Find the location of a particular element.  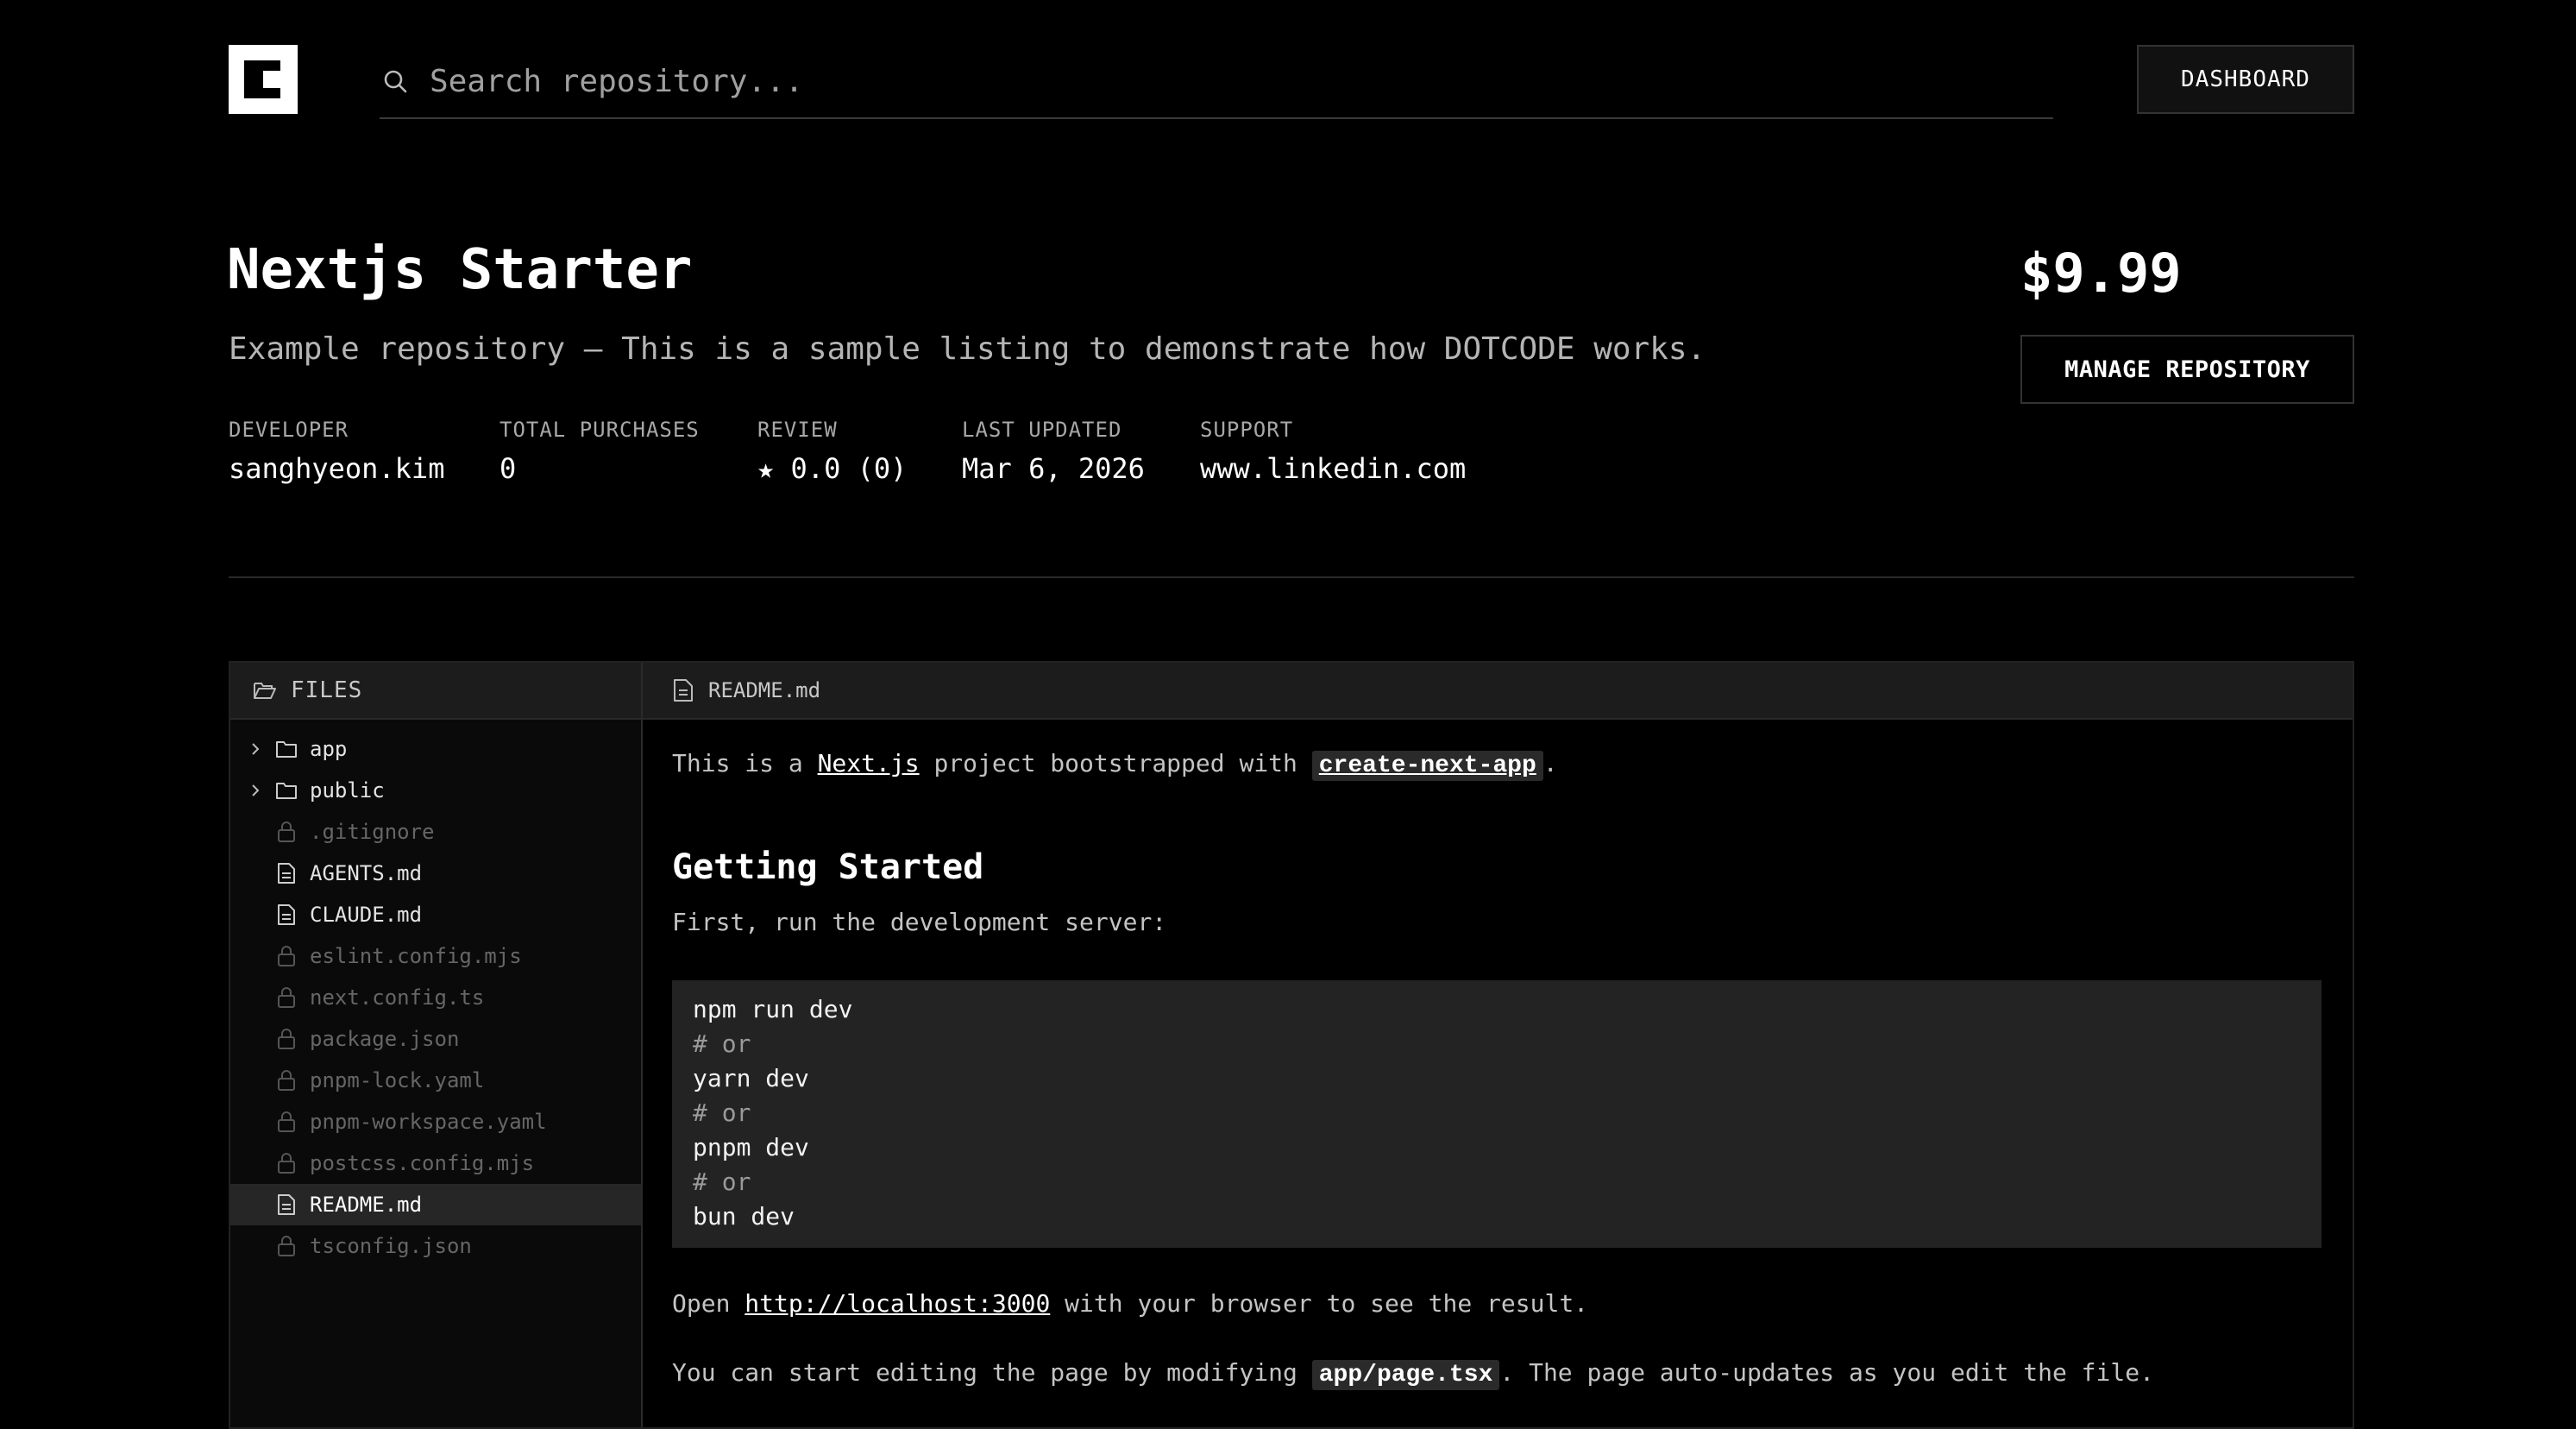

file-item: AGENTS.md is located at coordinates (435, 873).